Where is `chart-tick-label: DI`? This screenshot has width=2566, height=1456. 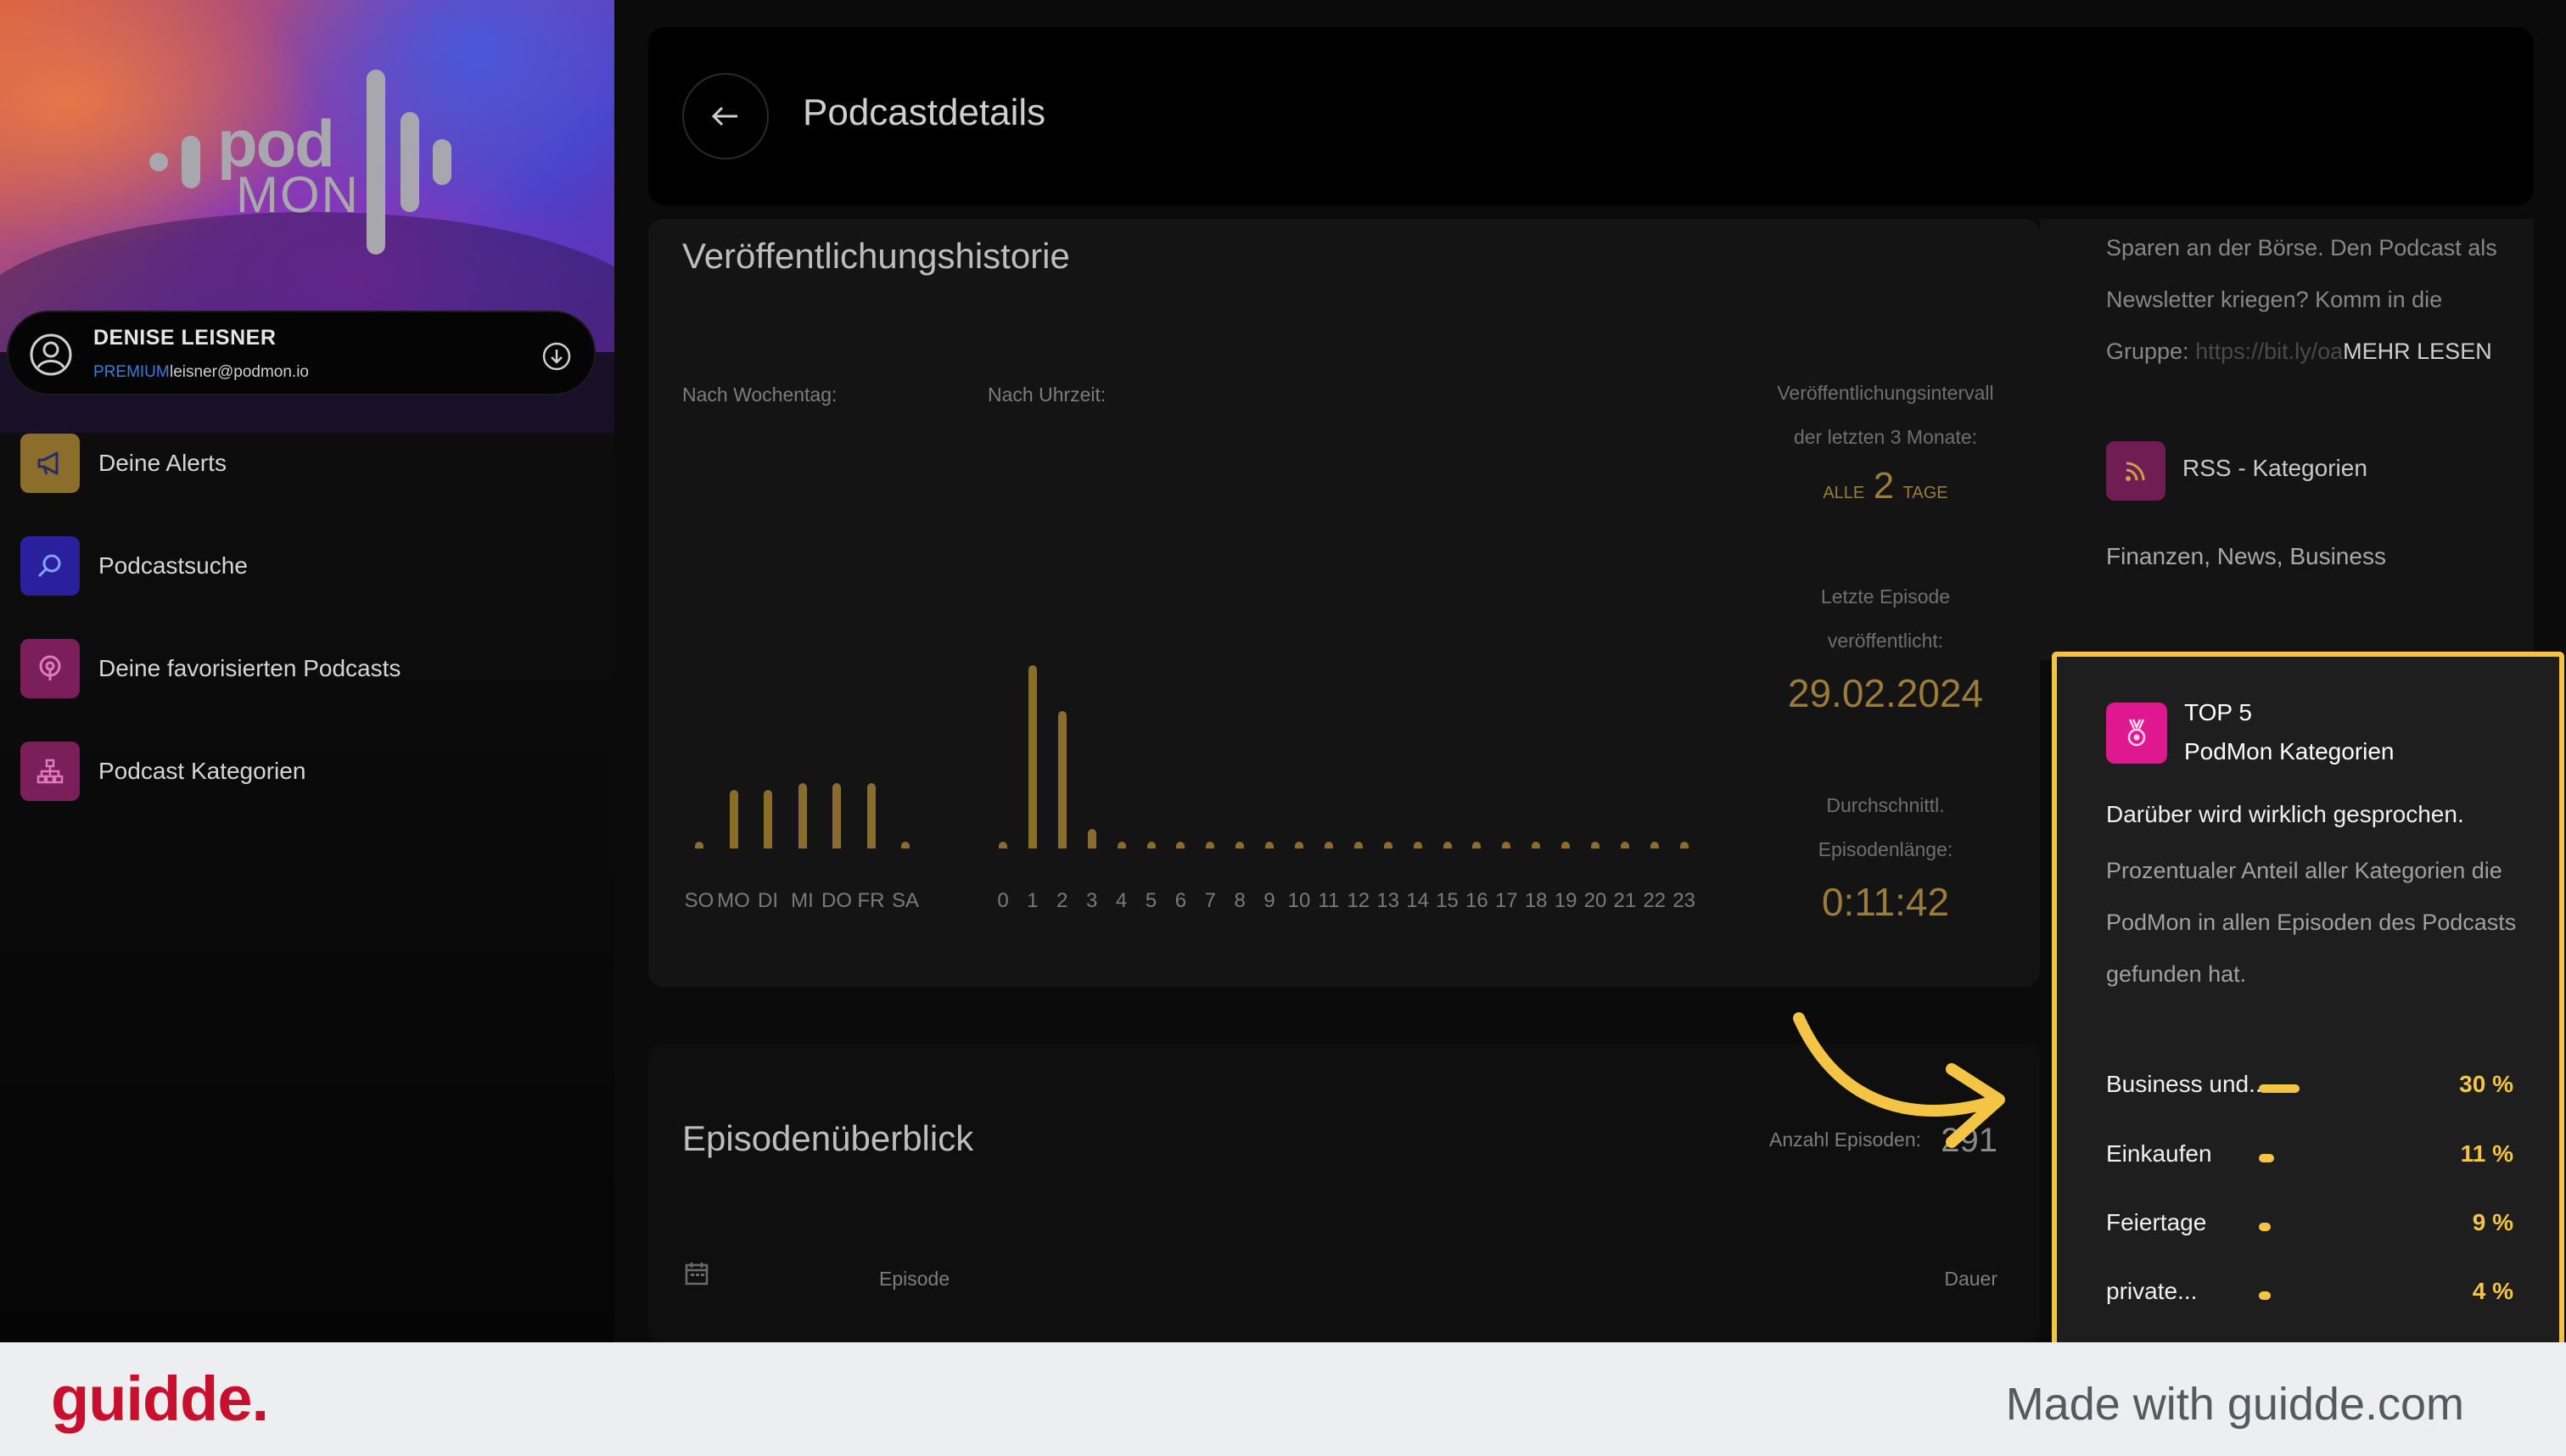
chart-tick-label: DI is located at coordinates (768, 901).